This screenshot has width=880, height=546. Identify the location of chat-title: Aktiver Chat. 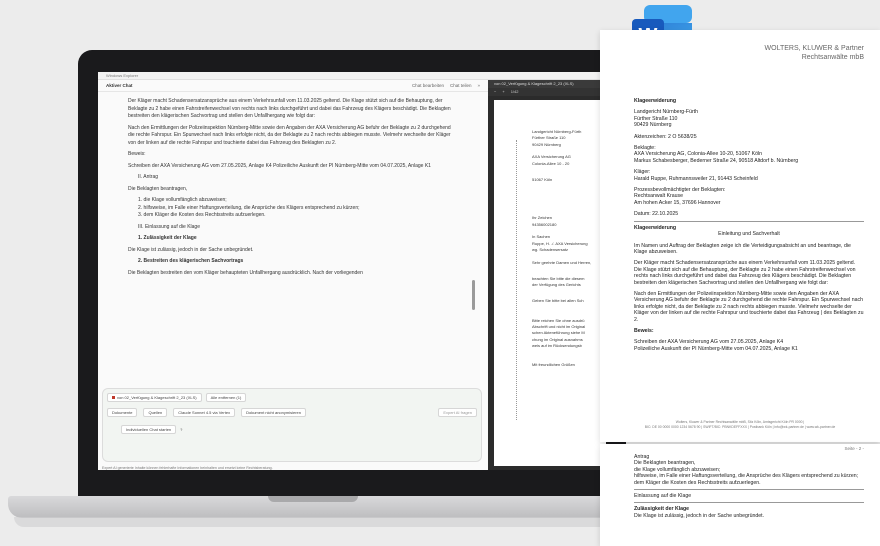
(119, 85).